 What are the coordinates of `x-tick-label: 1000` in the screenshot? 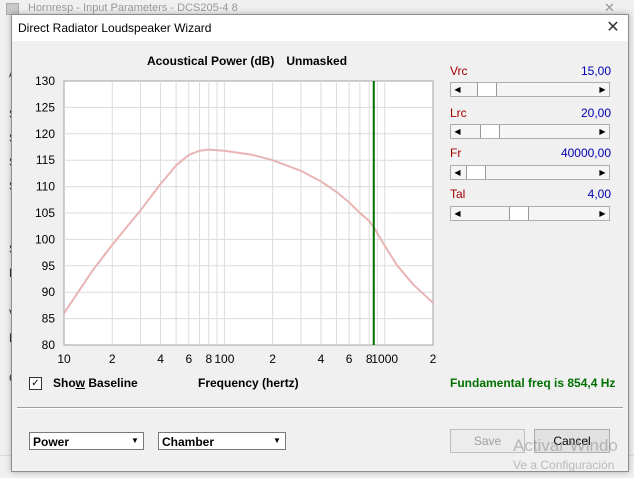 It's located at (384, 359).